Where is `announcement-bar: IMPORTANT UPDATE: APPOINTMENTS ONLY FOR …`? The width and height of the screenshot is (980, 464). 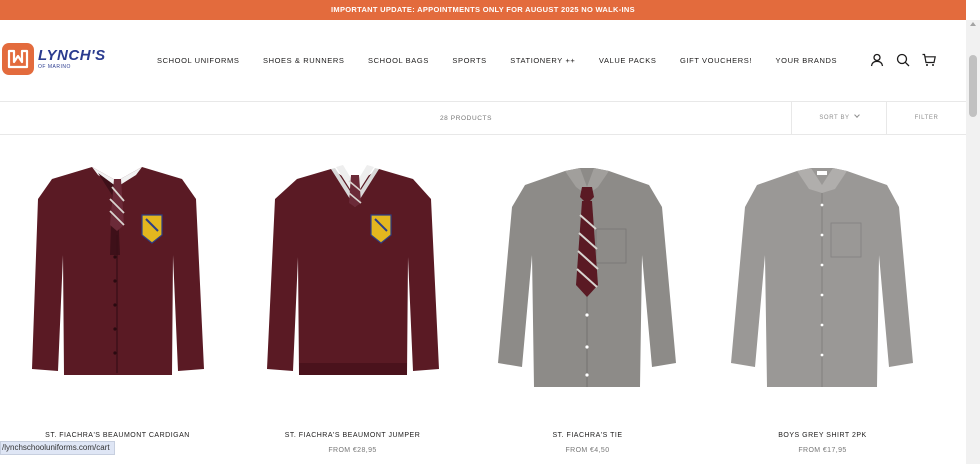
announcement-bar: IMPORTANT UPDATE: APPOINTMENTS ONLY FOR … is located at coordinates (483, 10).